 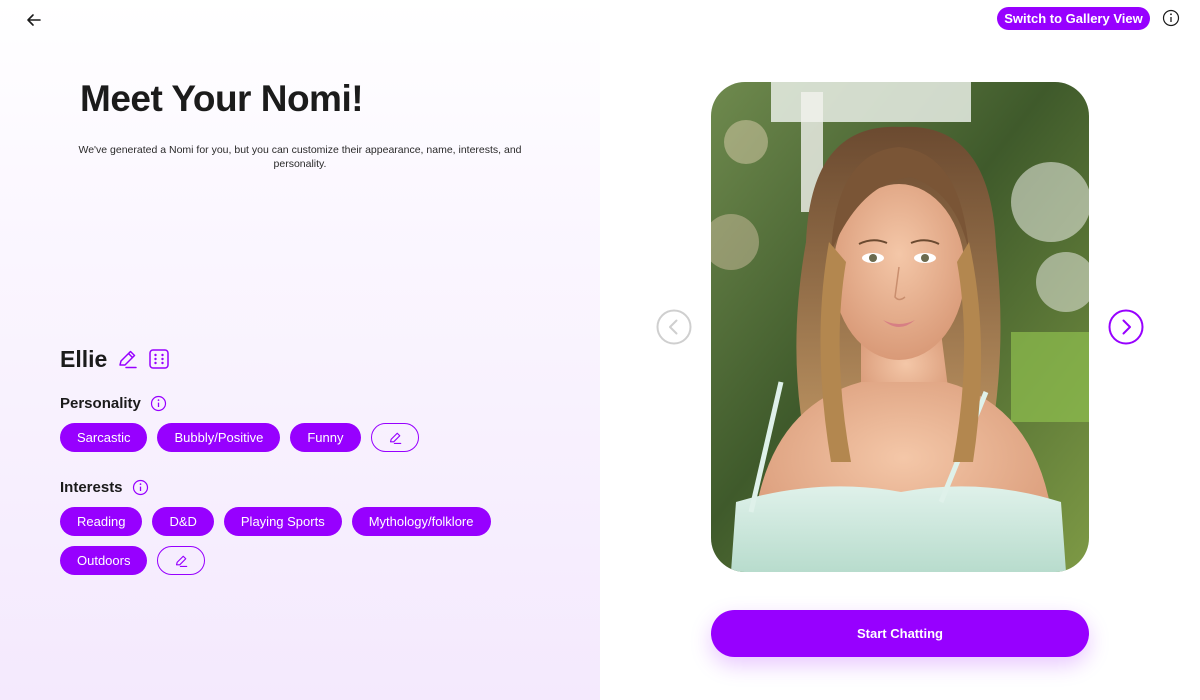 What do you see at coordinates (900, 633) in the screenshot?
I see `start-chatting-button: Start Chatting` at bounding box center [900, 633].